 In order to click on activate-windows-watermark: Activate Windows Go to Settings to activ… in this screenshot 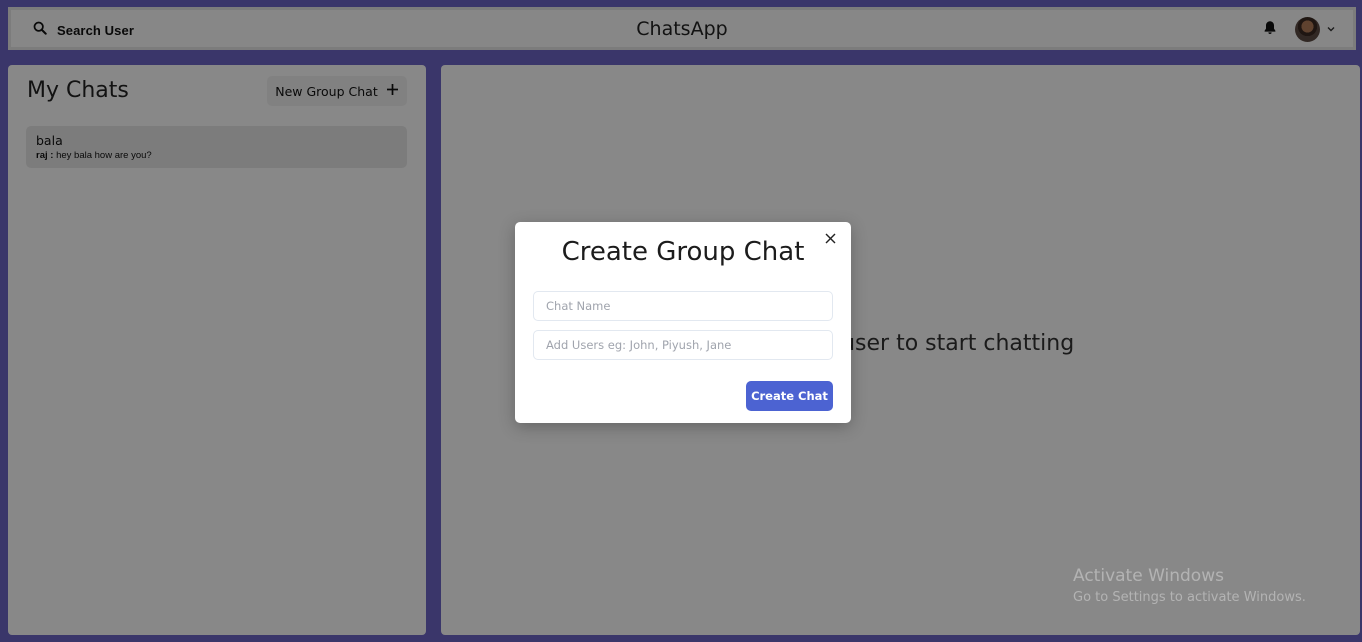, I will do `click(1189, 585)`.